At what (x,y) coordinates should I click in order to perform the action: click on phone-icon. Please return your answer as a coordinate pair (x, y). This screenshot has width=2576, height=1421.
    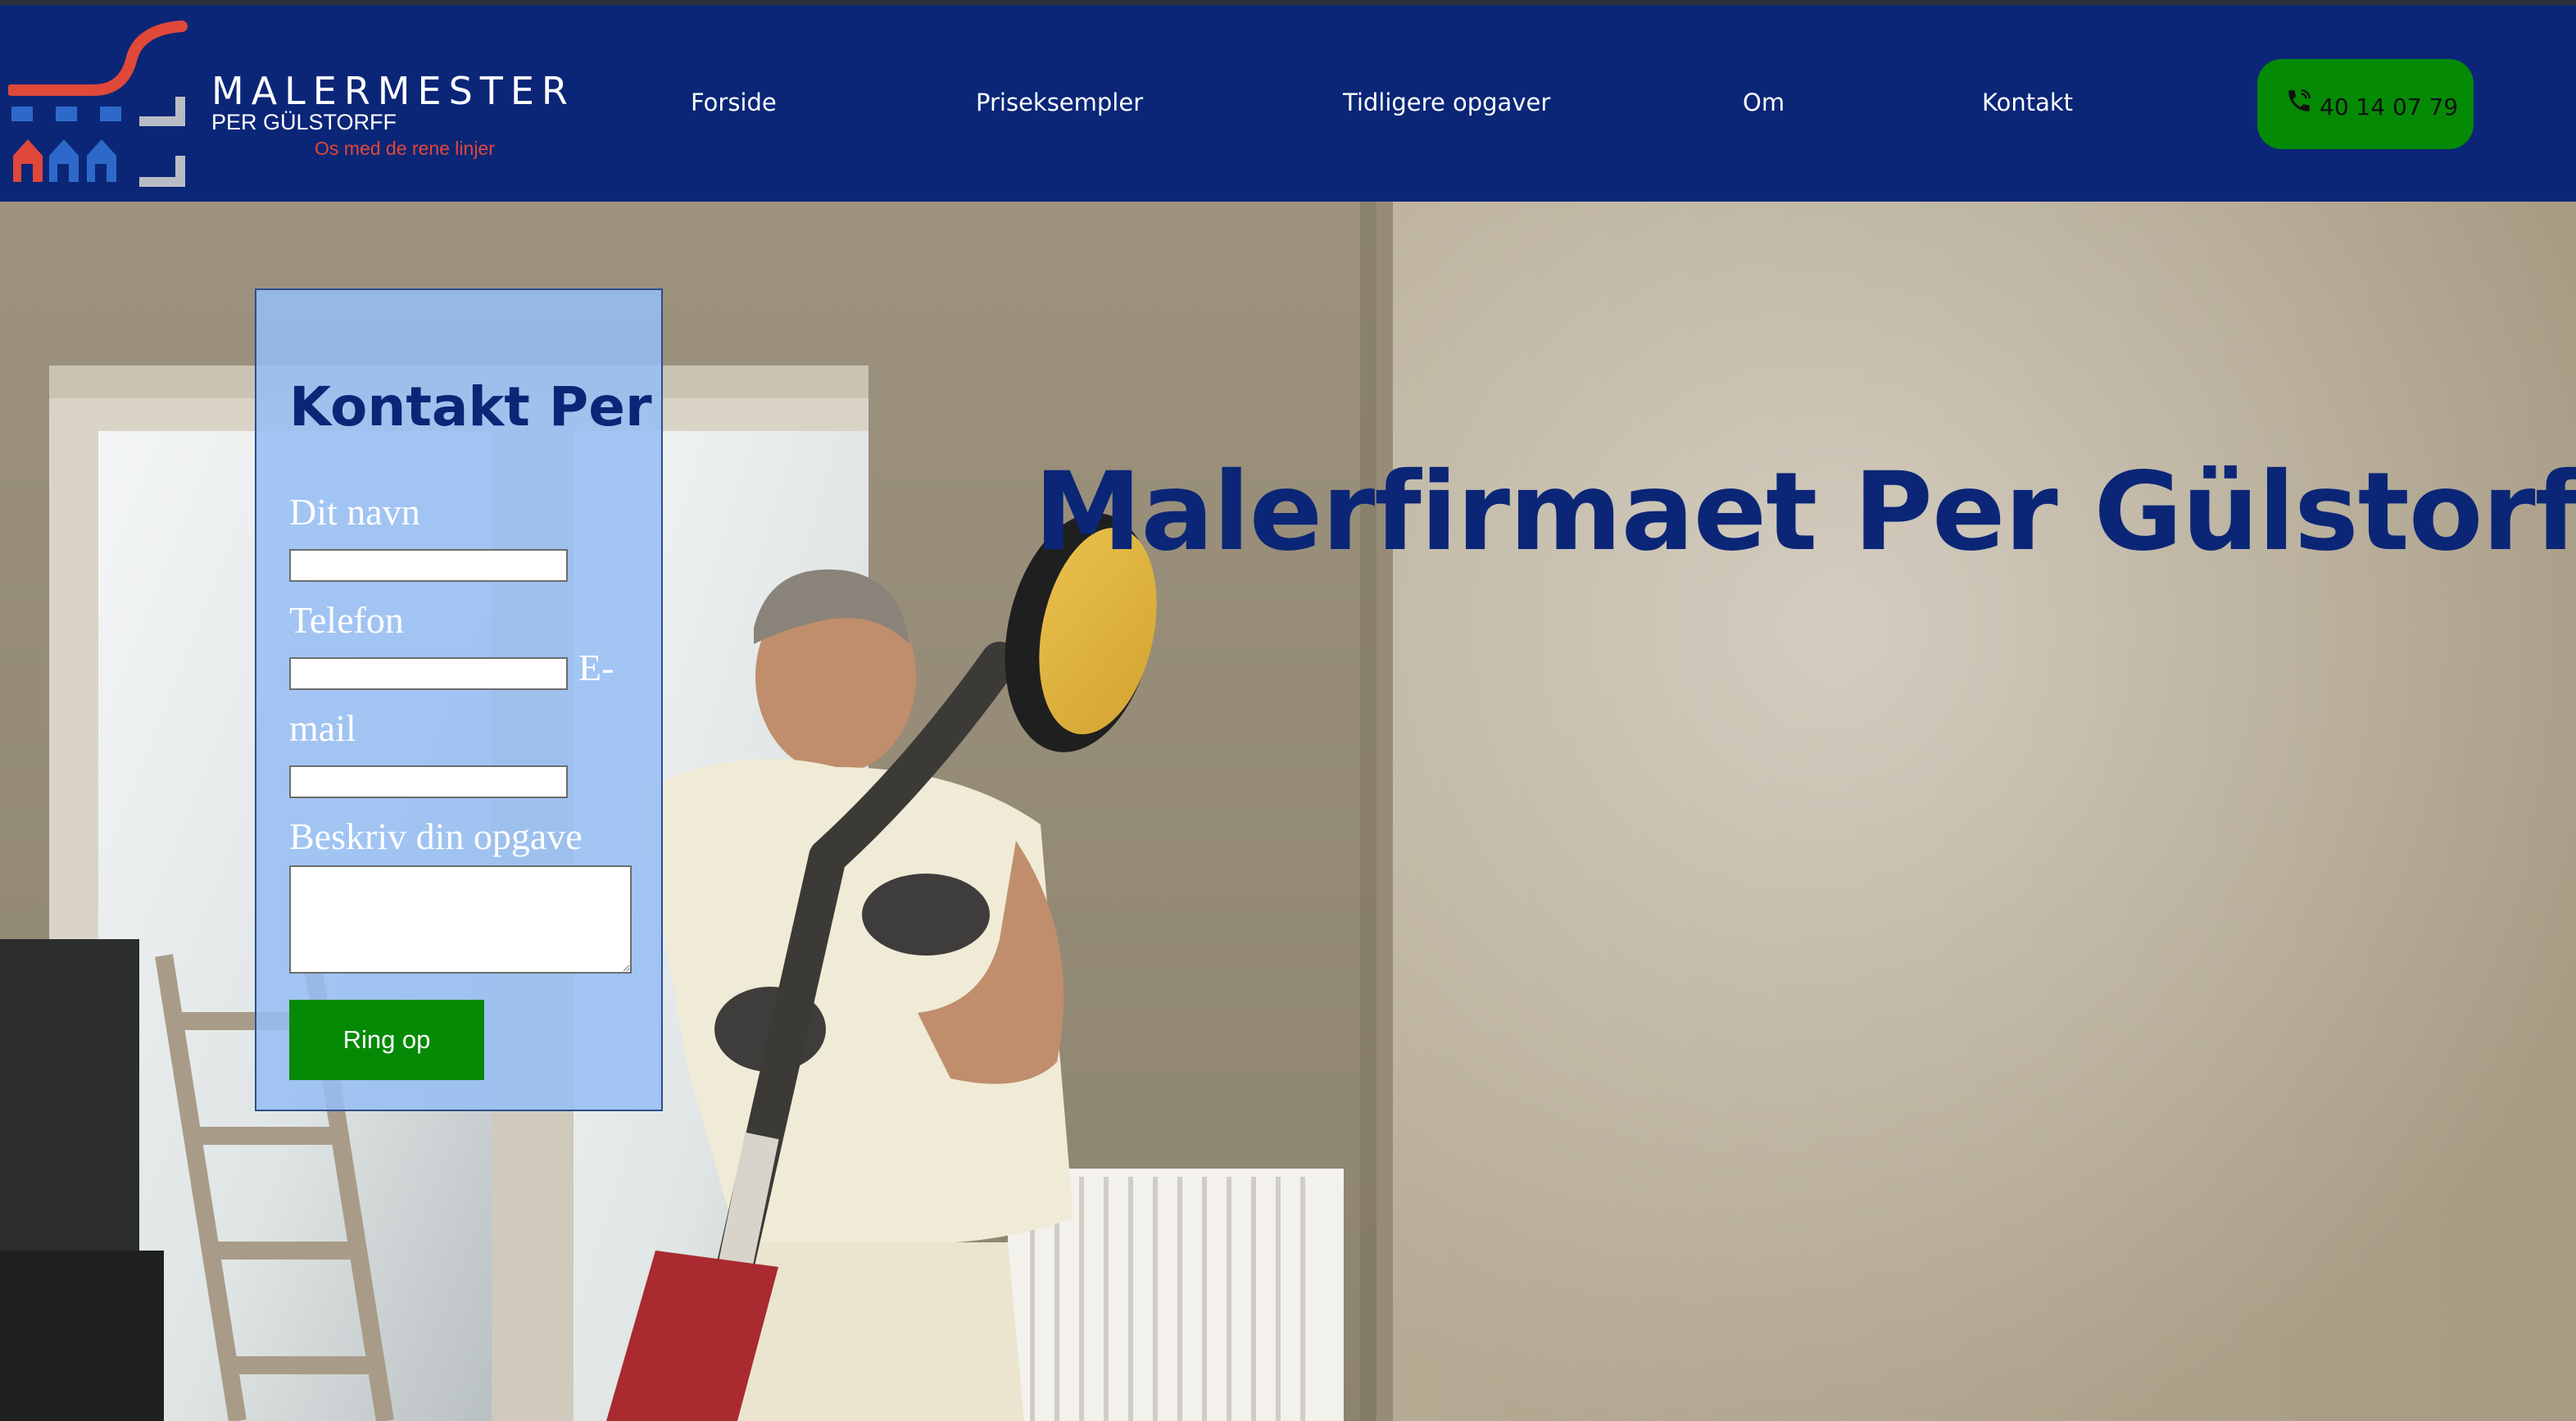
    Looking at the image, I should click on (2299, 100).